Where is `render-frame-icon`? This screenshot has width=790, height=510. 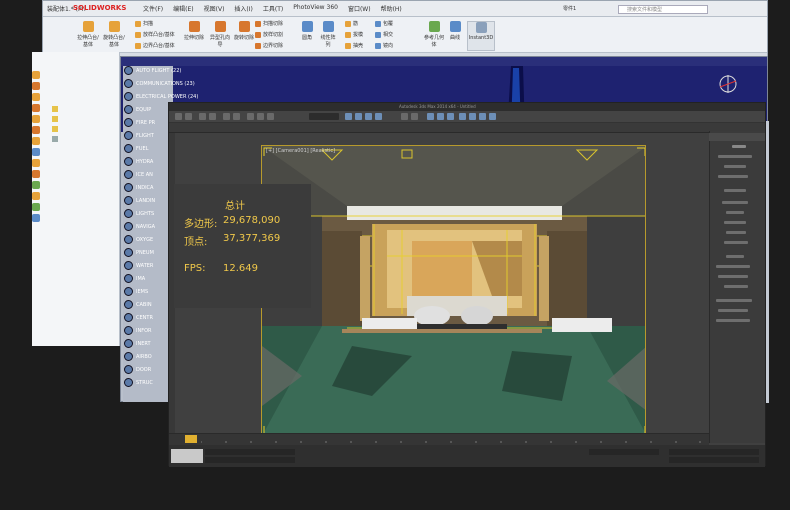
render-frame-icon is located at coordinates (482, 116).